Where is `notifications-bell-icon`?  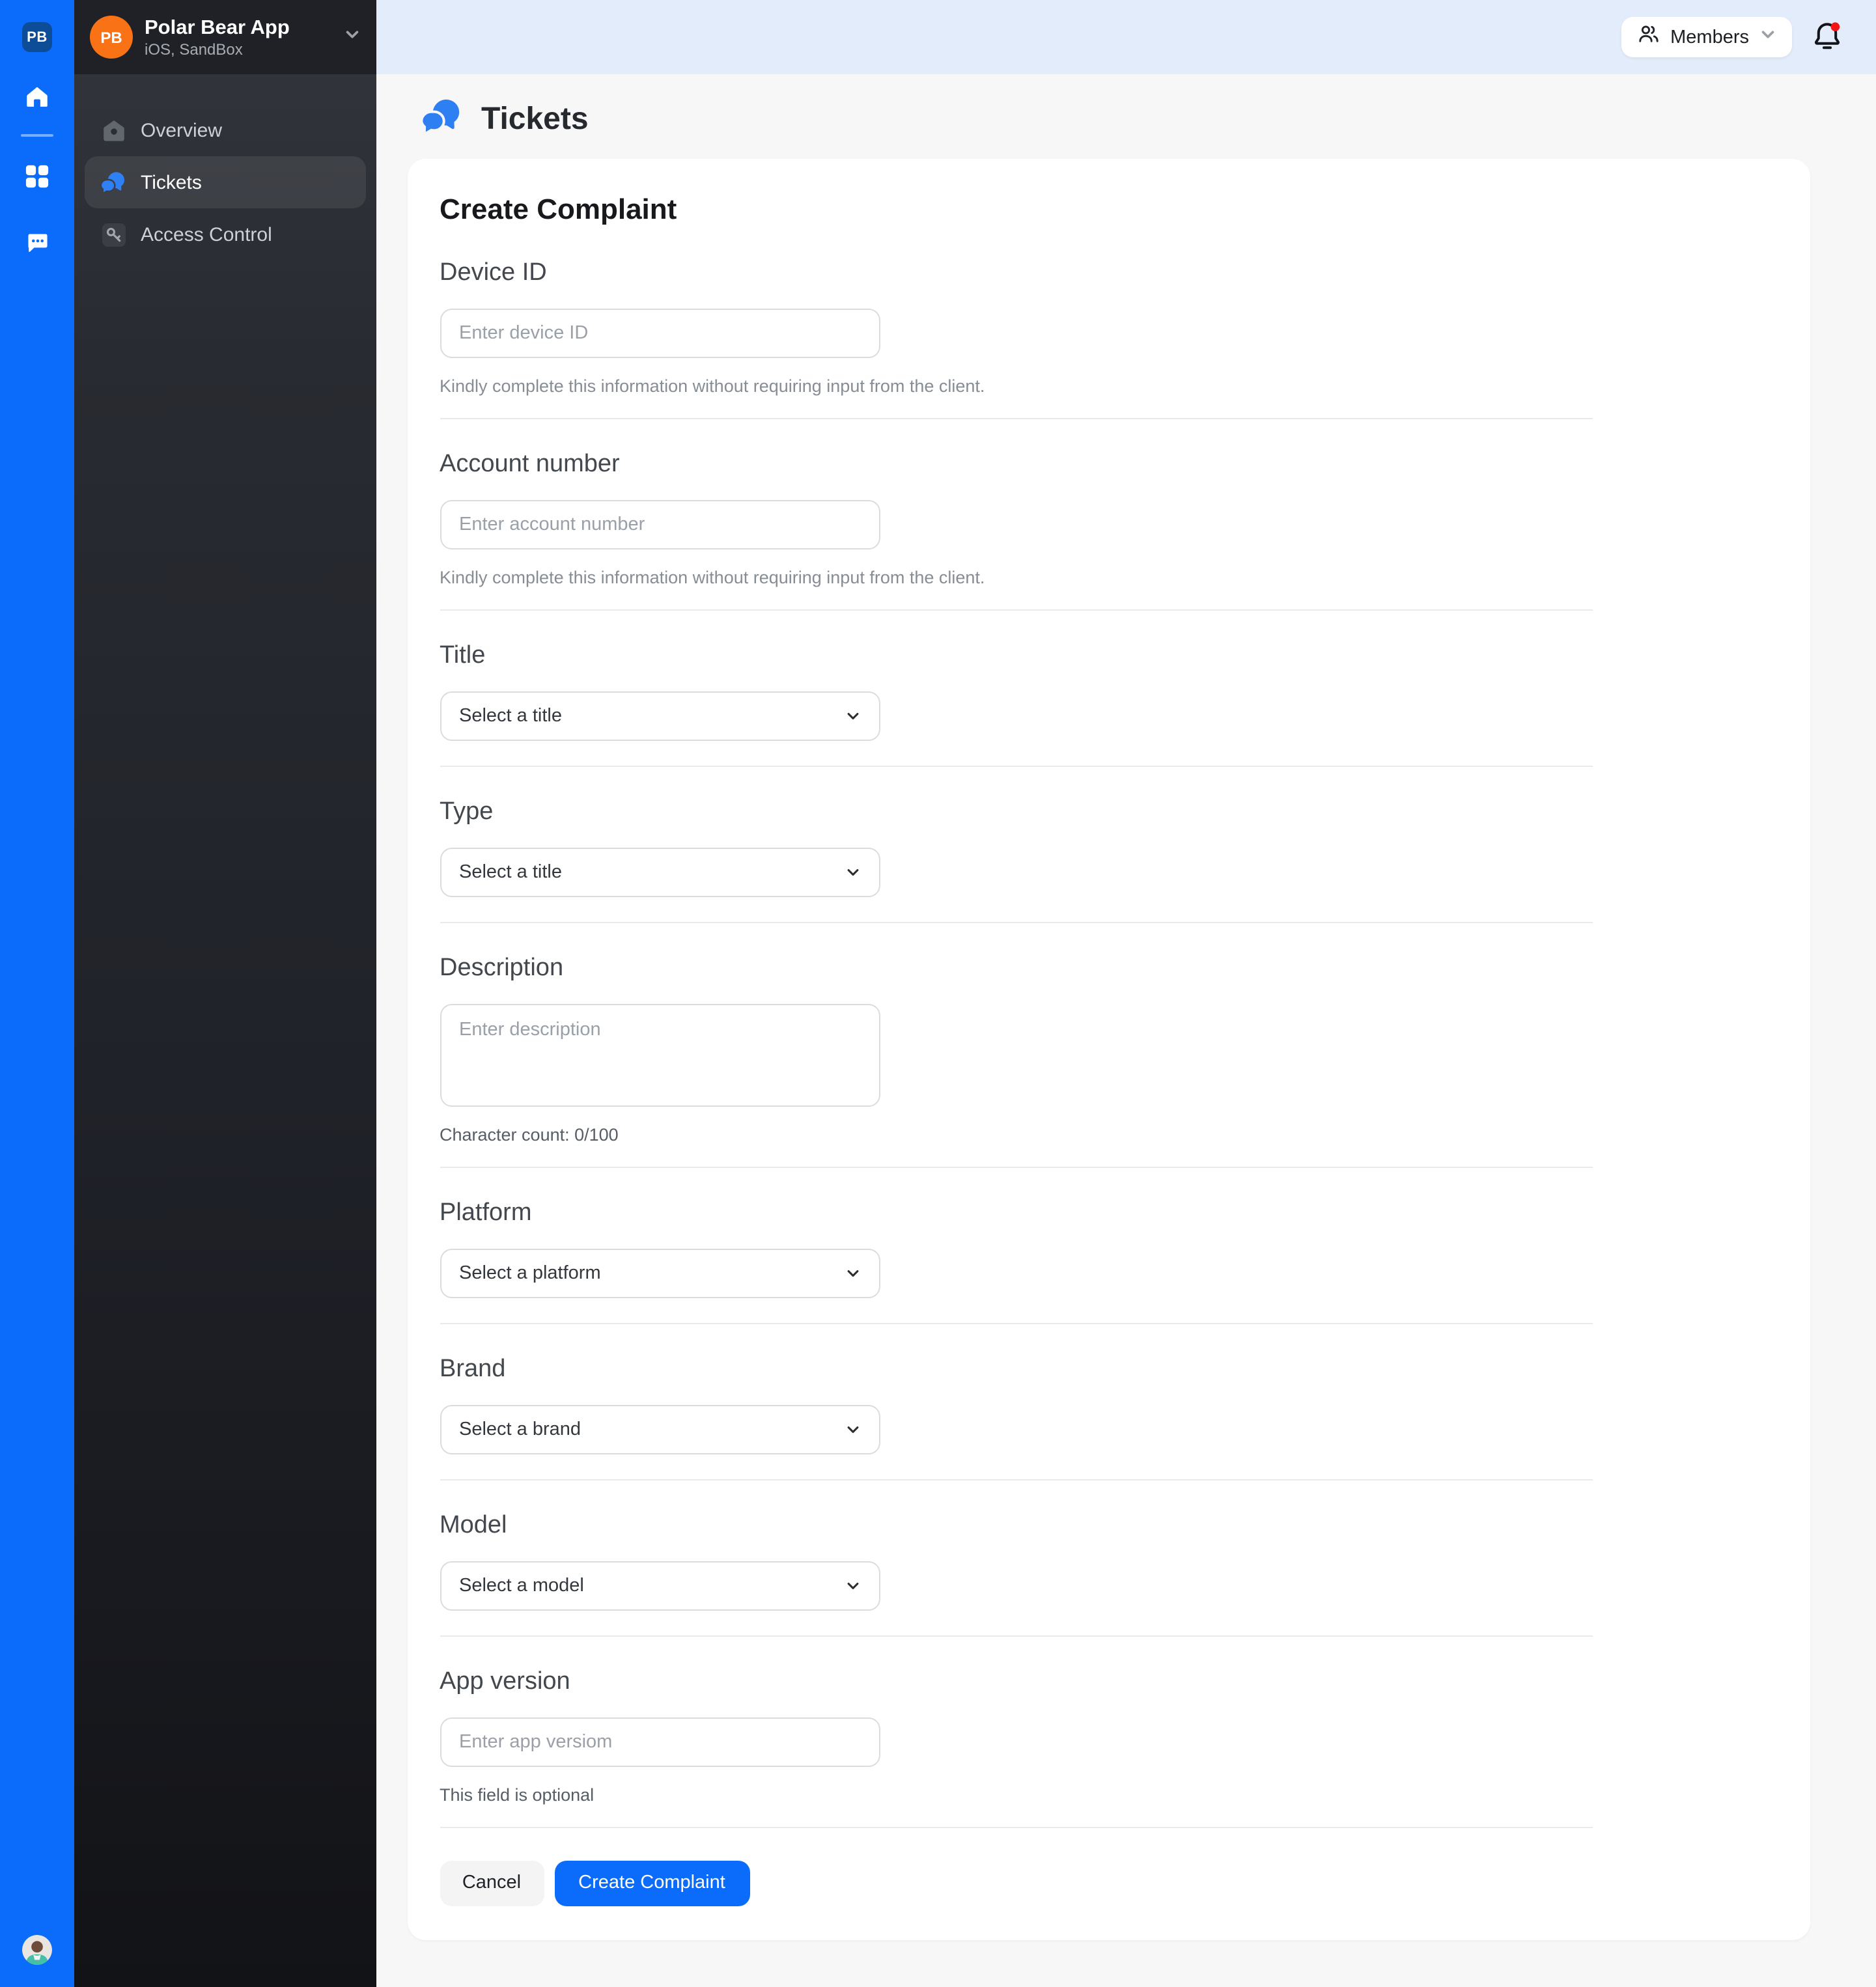
notifications-bell-icon is located at coordinates (1827, 36).